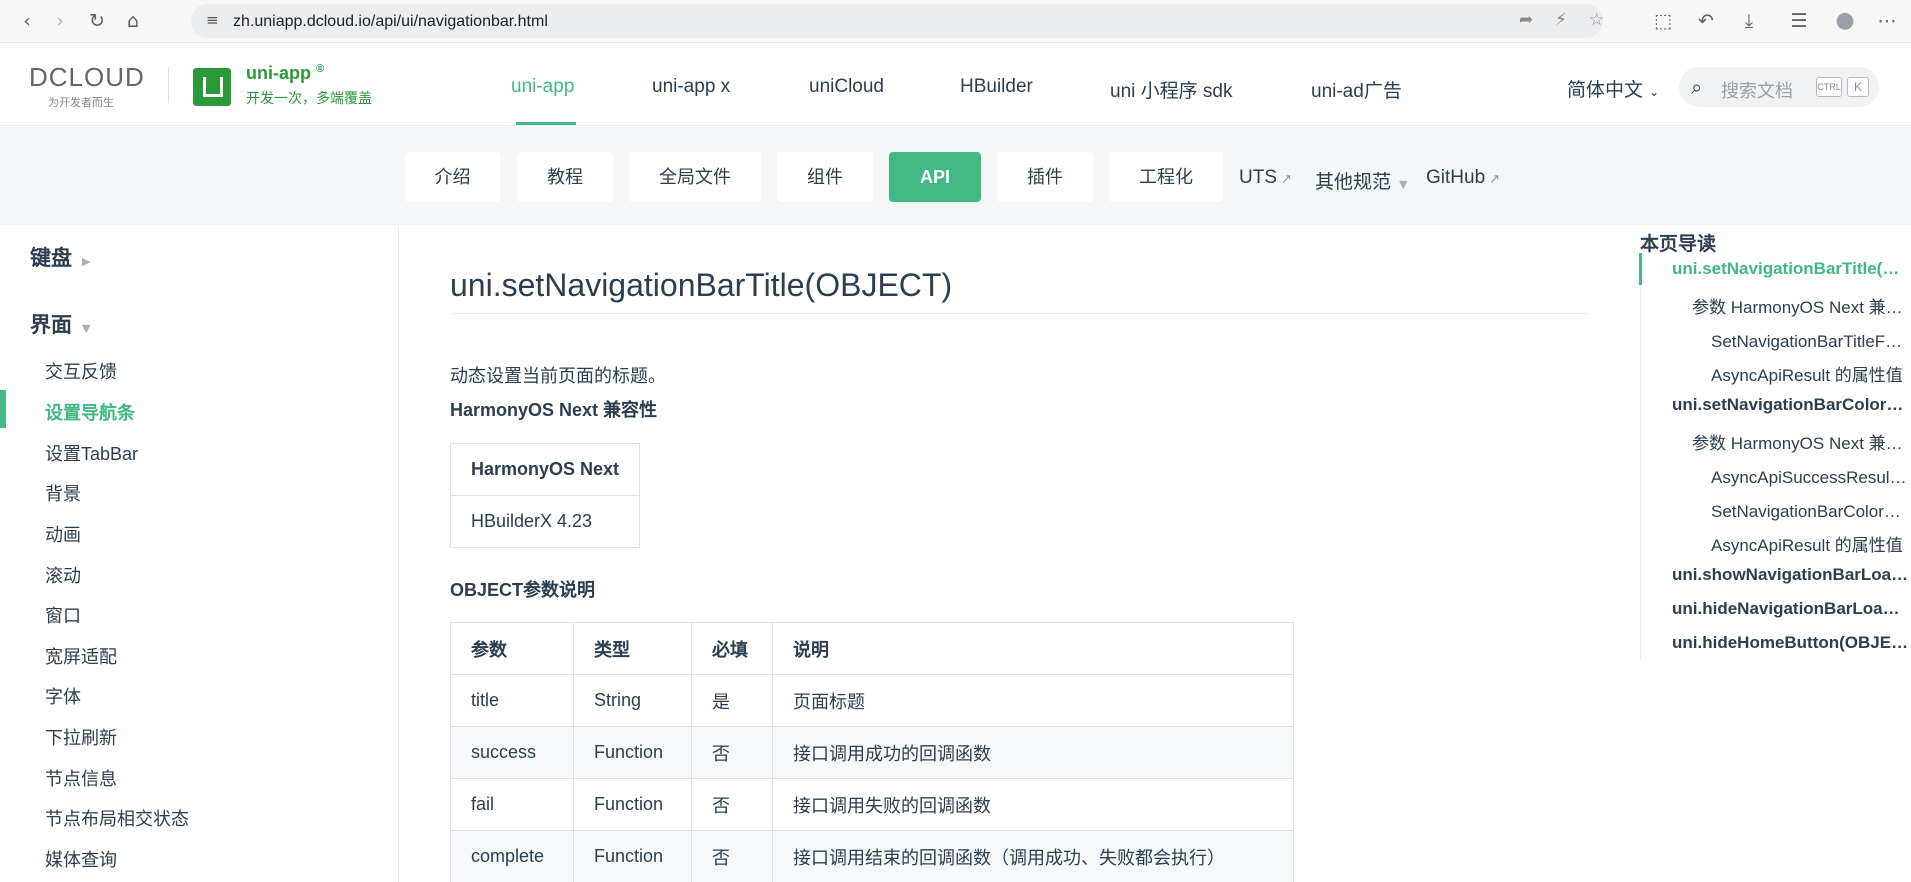  I want to click on sidebar-item-media-query: 媒体查询, so click(81, 859).